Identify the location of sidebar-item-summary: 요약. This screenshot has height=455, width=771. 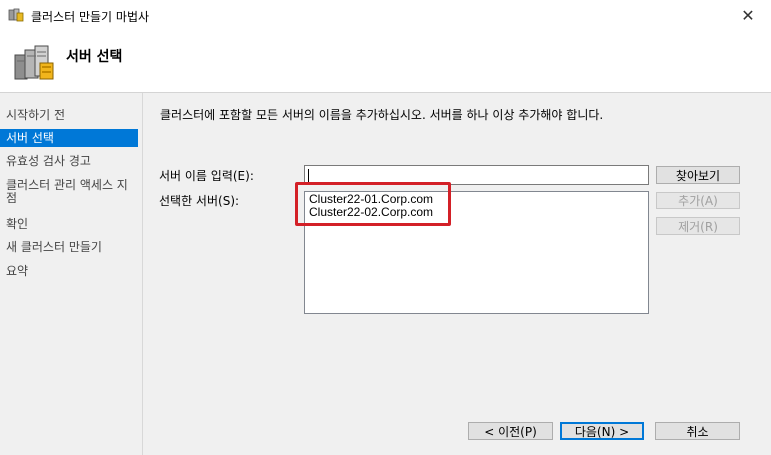
(69, 271).